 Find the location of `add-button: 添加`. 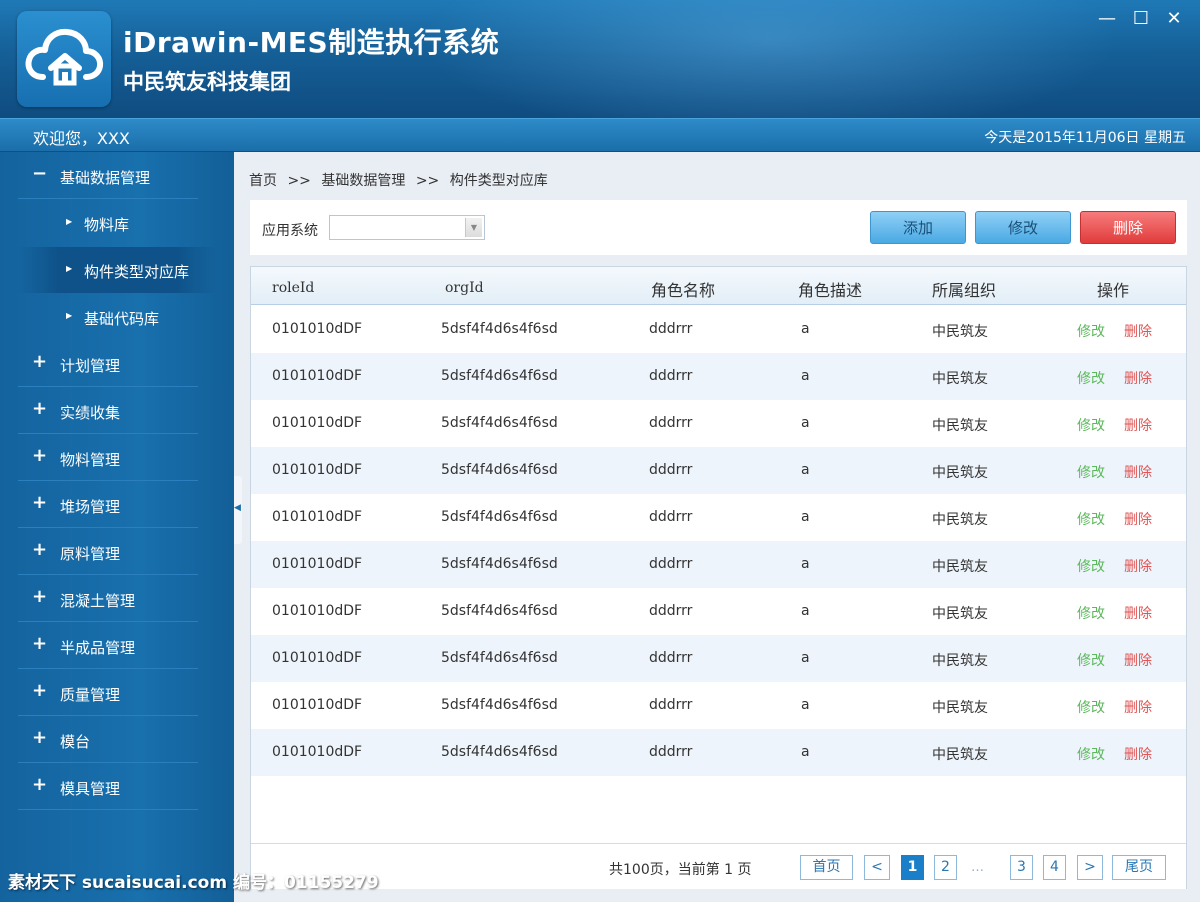

add-button: 添加 is located at coordinates (918, 227).